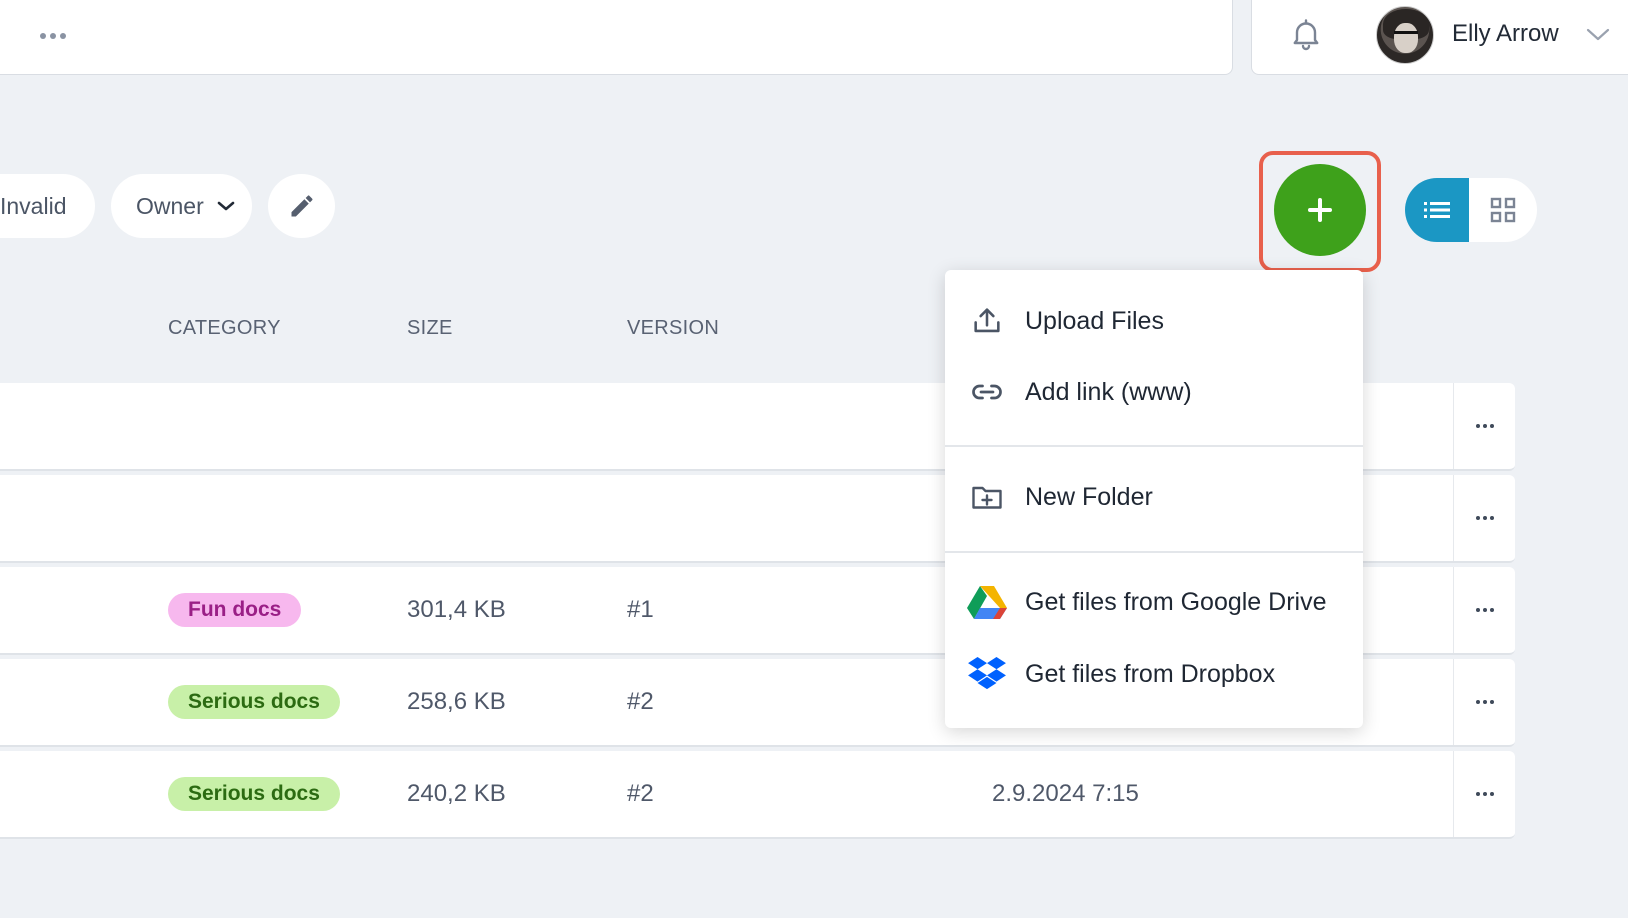 This screenshot has width=1628, height=918. What do you see at coordinates (1065, 793) in the screenshot?
I see `date-cell: 2.9.2024 7:15` at bounding box center [1065, 793].